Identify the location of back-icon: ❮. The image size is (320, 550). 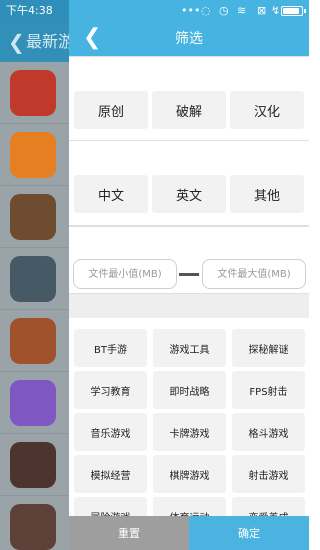
(92, 38).